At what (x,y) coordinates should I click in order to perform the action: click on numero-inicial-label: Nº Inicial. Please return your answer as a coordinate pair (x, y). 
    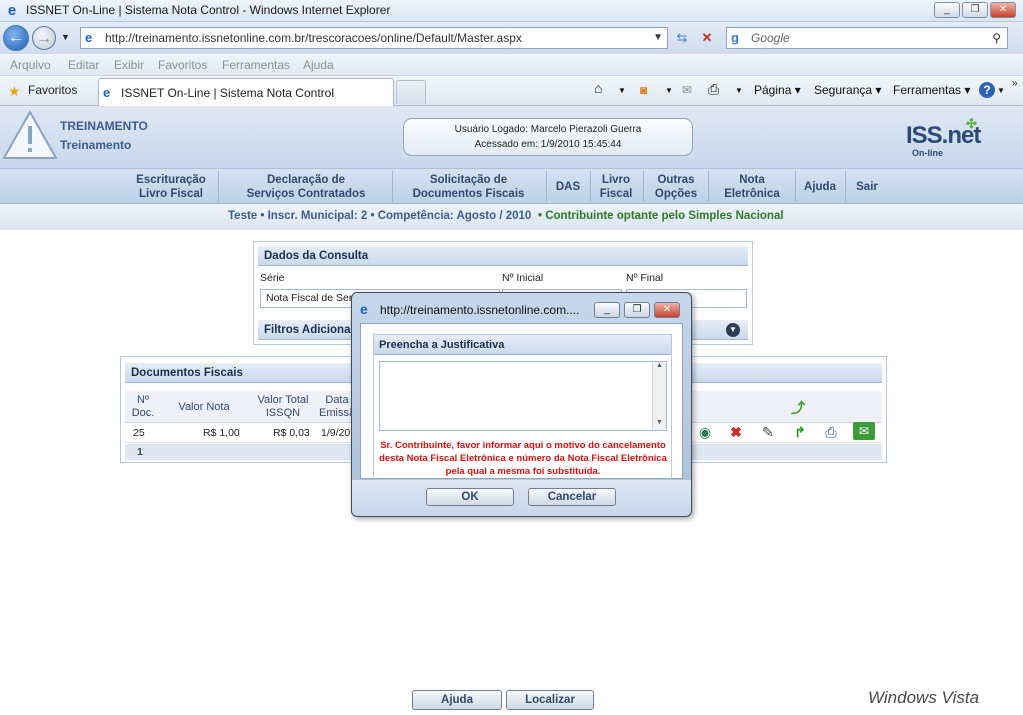
    Looking at the image, I should click on (523, 278).